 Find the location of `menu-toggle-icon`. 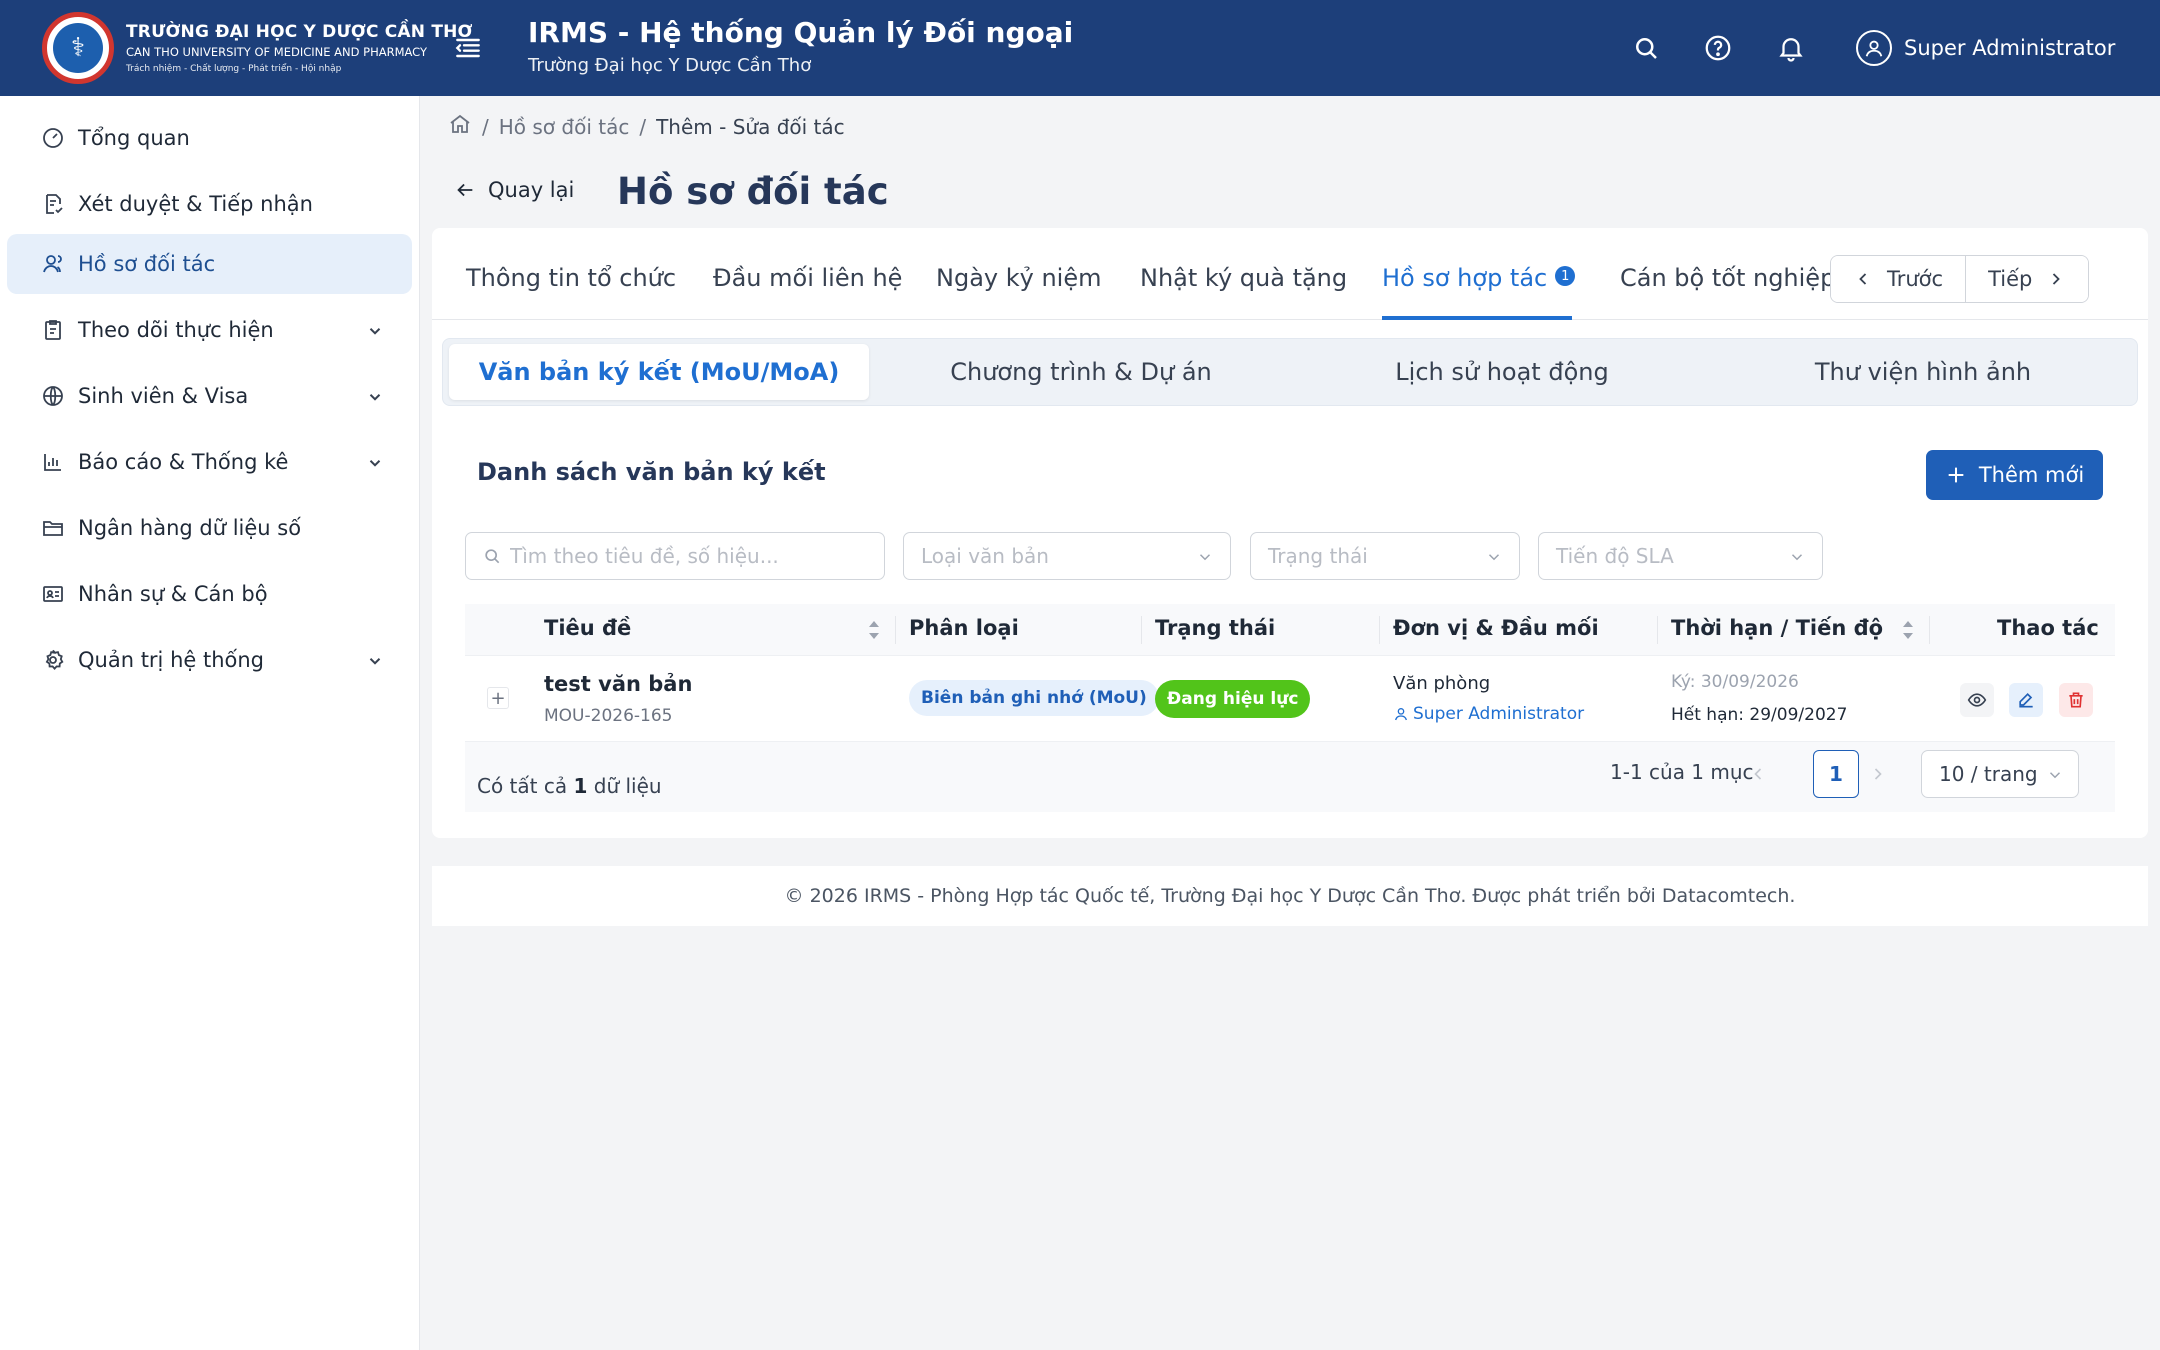

menu-toggle-icon is located at coordinates (468, 48).